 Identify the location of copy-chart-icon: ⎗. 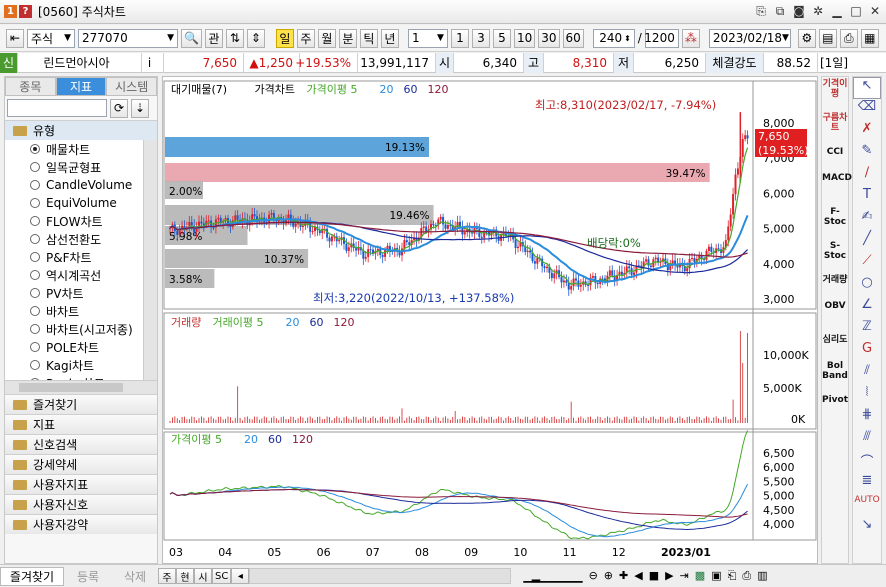
(732, 576).